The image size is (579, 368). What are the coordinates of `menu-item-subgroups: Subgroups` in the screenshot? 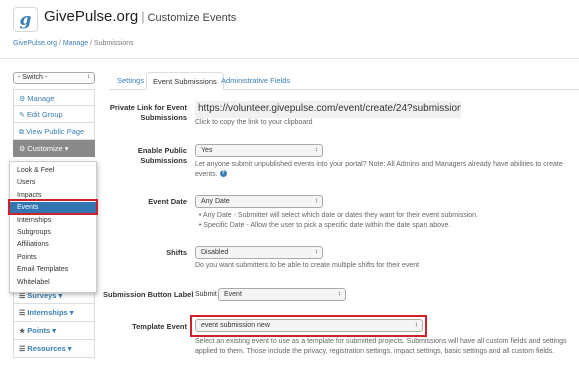 It's located at (53, 233).